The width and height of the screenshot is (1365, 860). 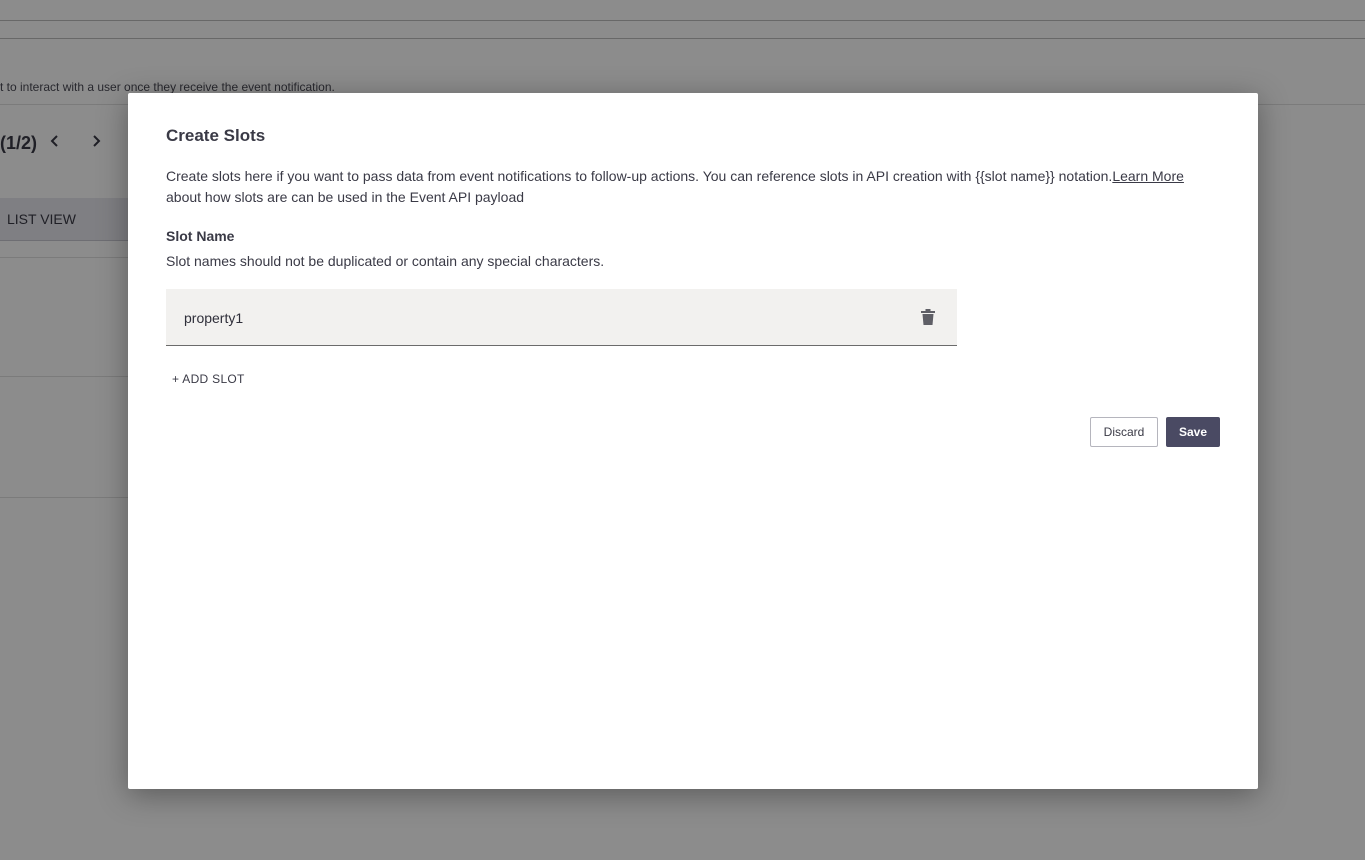 I want to click on slot-name-label: Slot Name, so click(x=200, y=236).